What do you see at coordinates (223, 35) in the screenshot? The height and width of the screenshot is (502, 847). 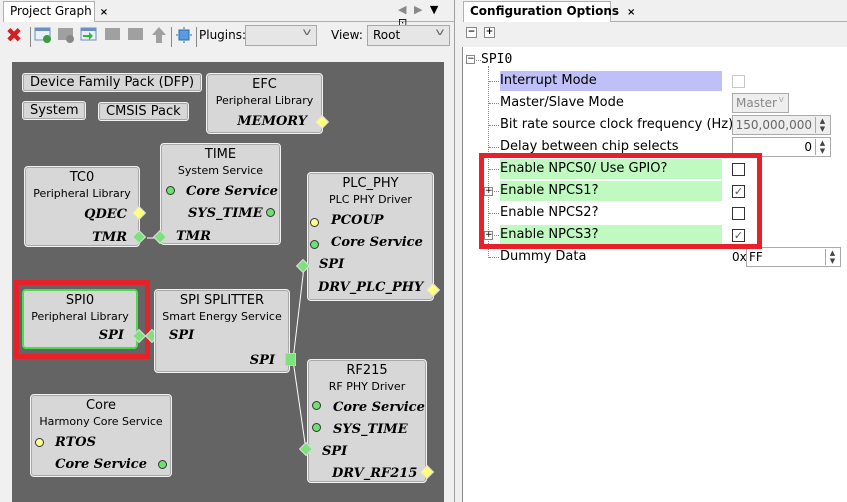 I see `plugins-label: Plugins:` at bounding box center [223, 35].